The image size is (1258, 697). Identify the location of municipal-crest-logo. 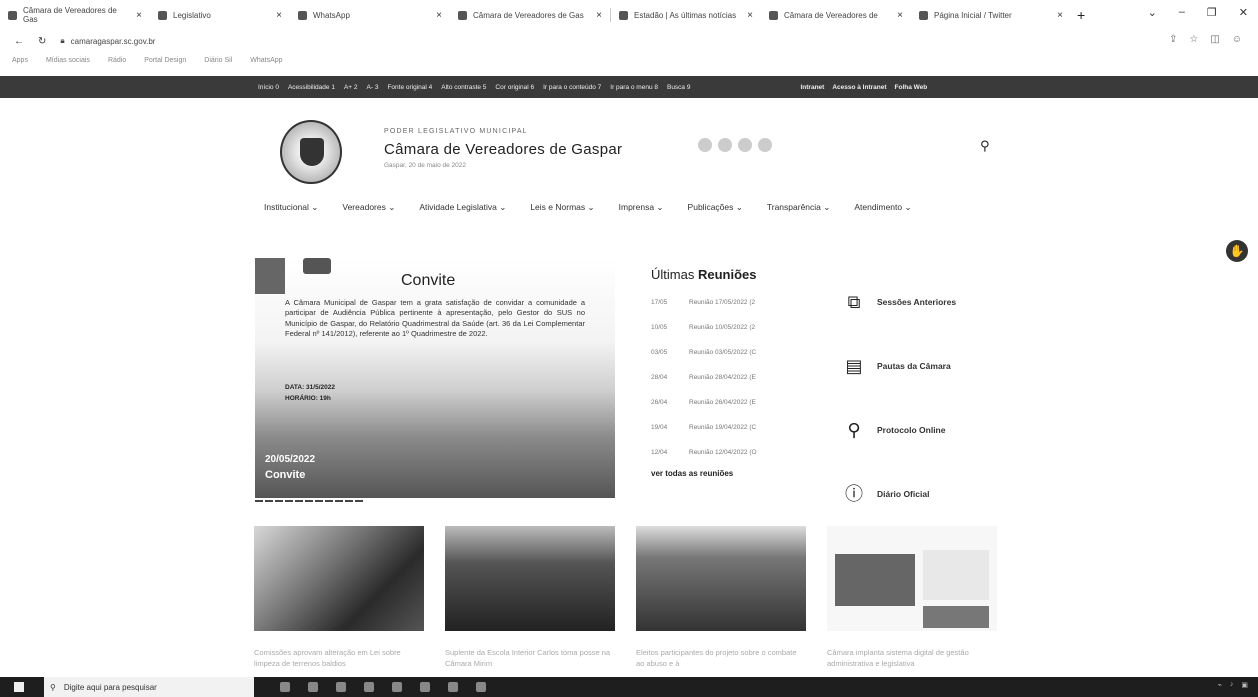
(311, 152).